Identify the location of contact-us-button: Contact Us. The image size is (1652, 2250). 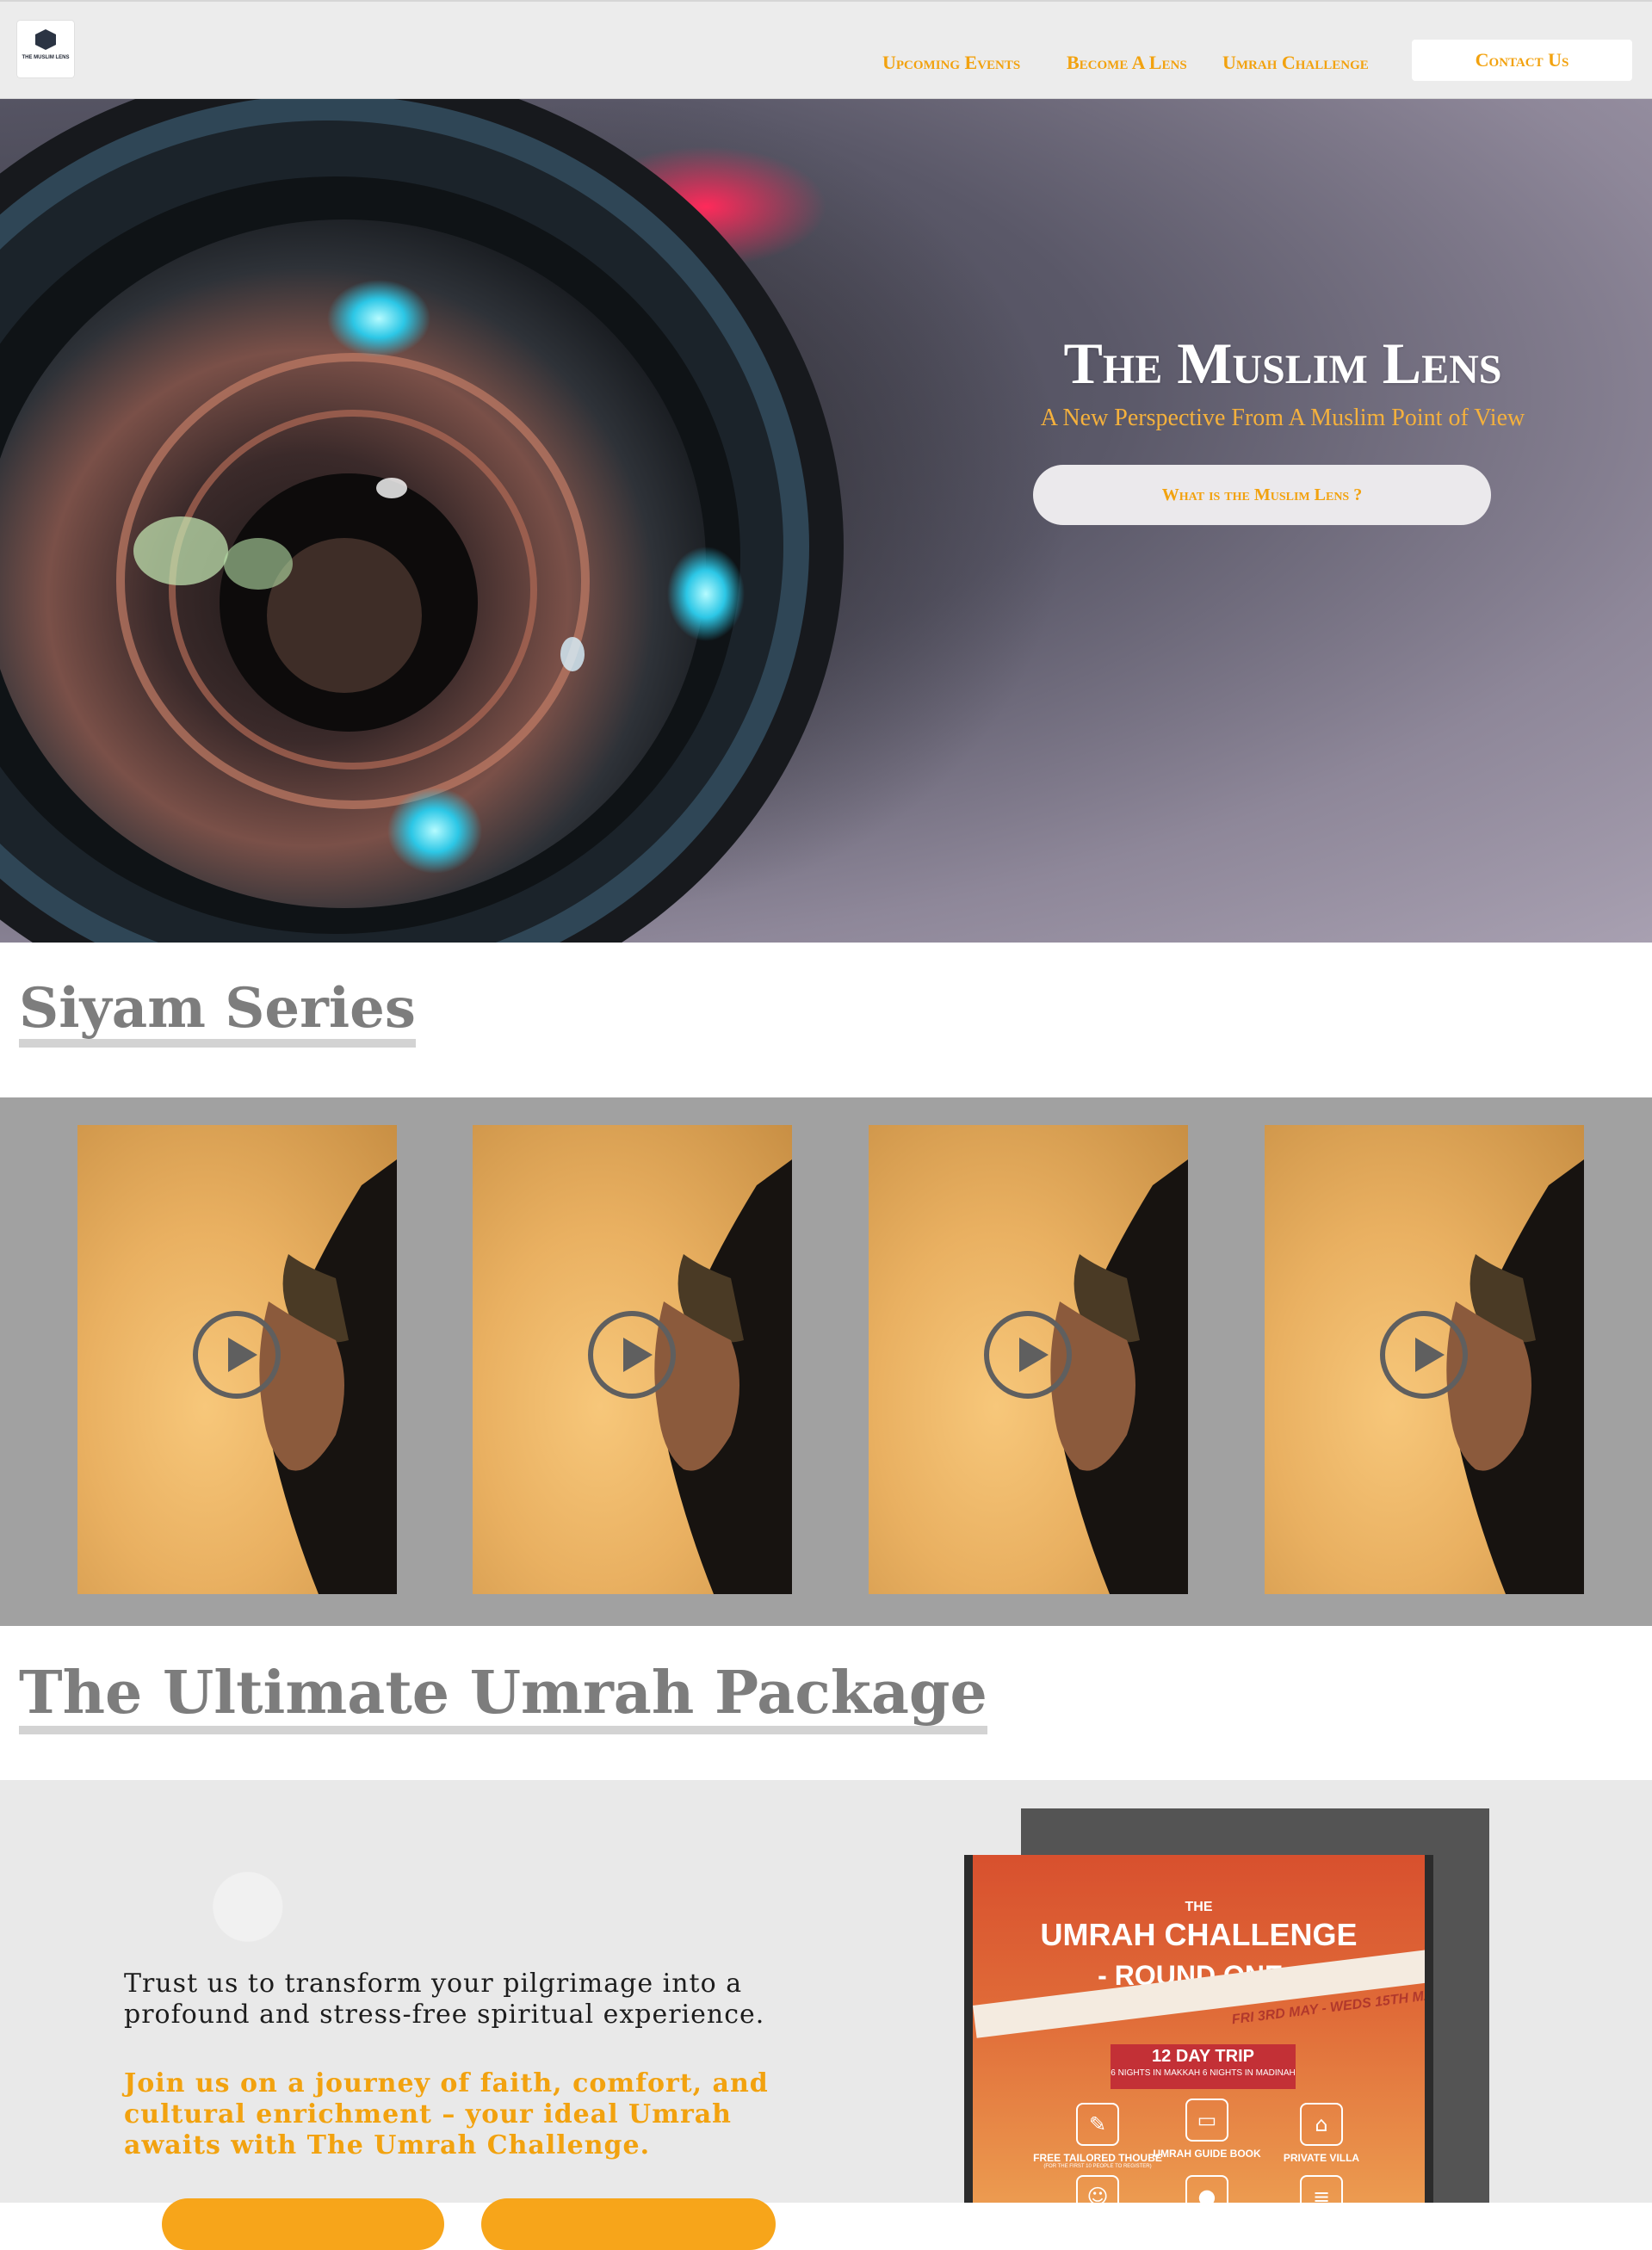
(1522, 60).